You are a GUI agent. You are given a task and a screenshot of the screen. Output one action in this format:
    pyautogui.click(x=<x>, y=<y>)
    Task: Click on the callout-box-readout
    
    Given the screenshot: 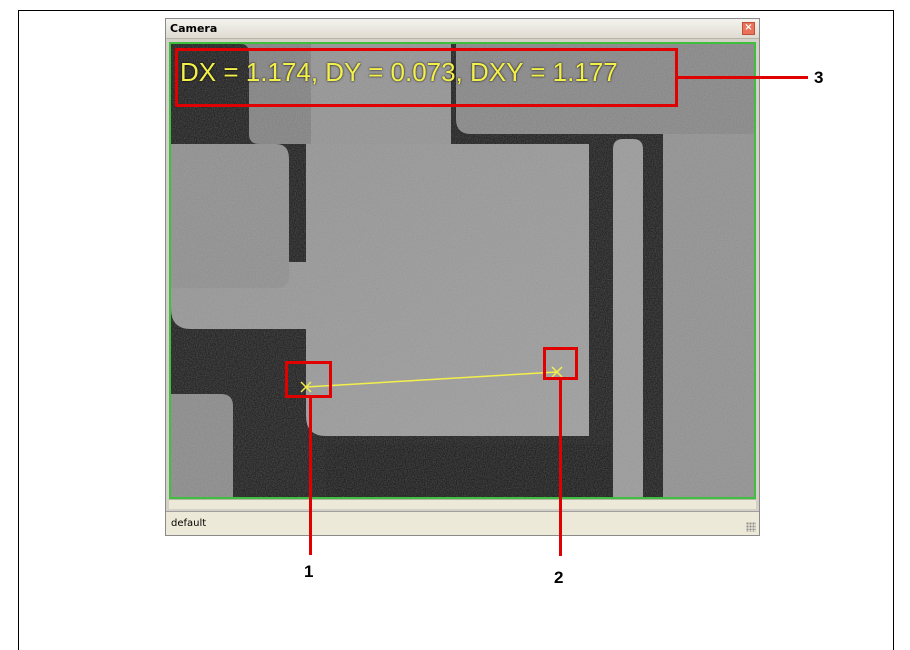 What is the action you would take?
    pyautogui.click(x=426, y=77)
    